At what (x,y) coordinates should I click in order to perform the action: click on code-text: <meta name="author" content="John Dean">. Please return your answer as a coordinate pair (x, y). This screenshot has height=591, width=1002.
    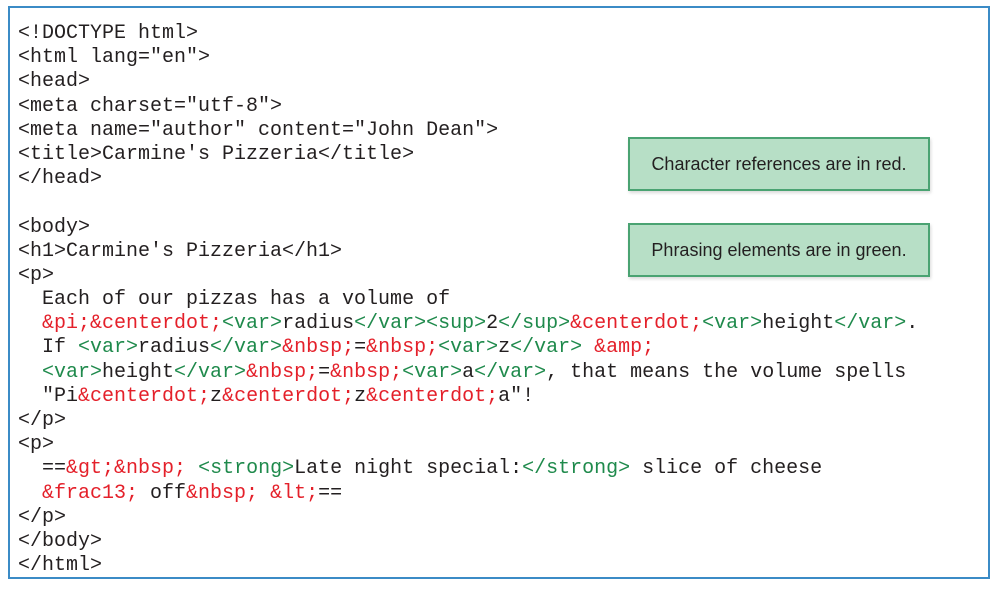
    Looking at the image, I should click on (258, 130).